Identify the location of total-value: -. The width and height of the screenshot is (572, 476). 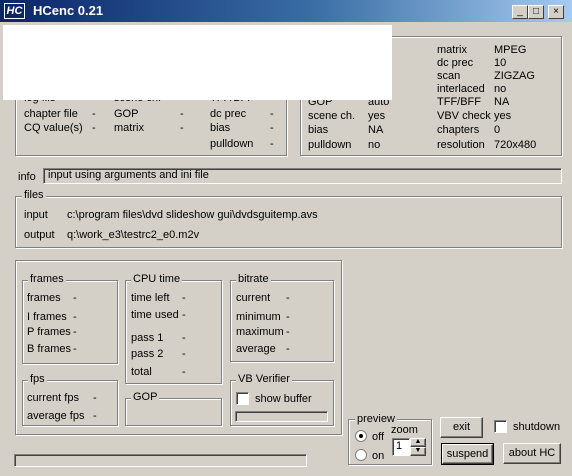
(184, 372).